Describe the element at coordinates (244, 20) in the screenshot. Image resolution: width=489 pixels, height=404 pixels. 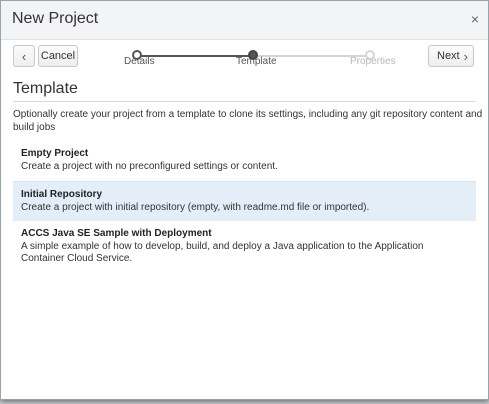
I see `dialog-titlebar: New Project ×` at that location.